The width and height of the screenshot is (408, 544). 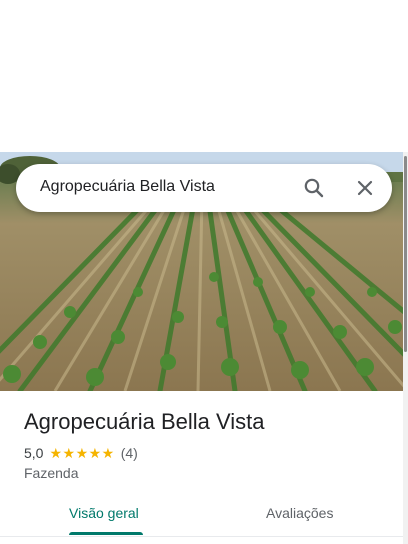 What do you see at coordinates (144, 421) in the screenshot?
I see `place-title: Agropecuária Bella Vista` at bounding box center [144, 421].